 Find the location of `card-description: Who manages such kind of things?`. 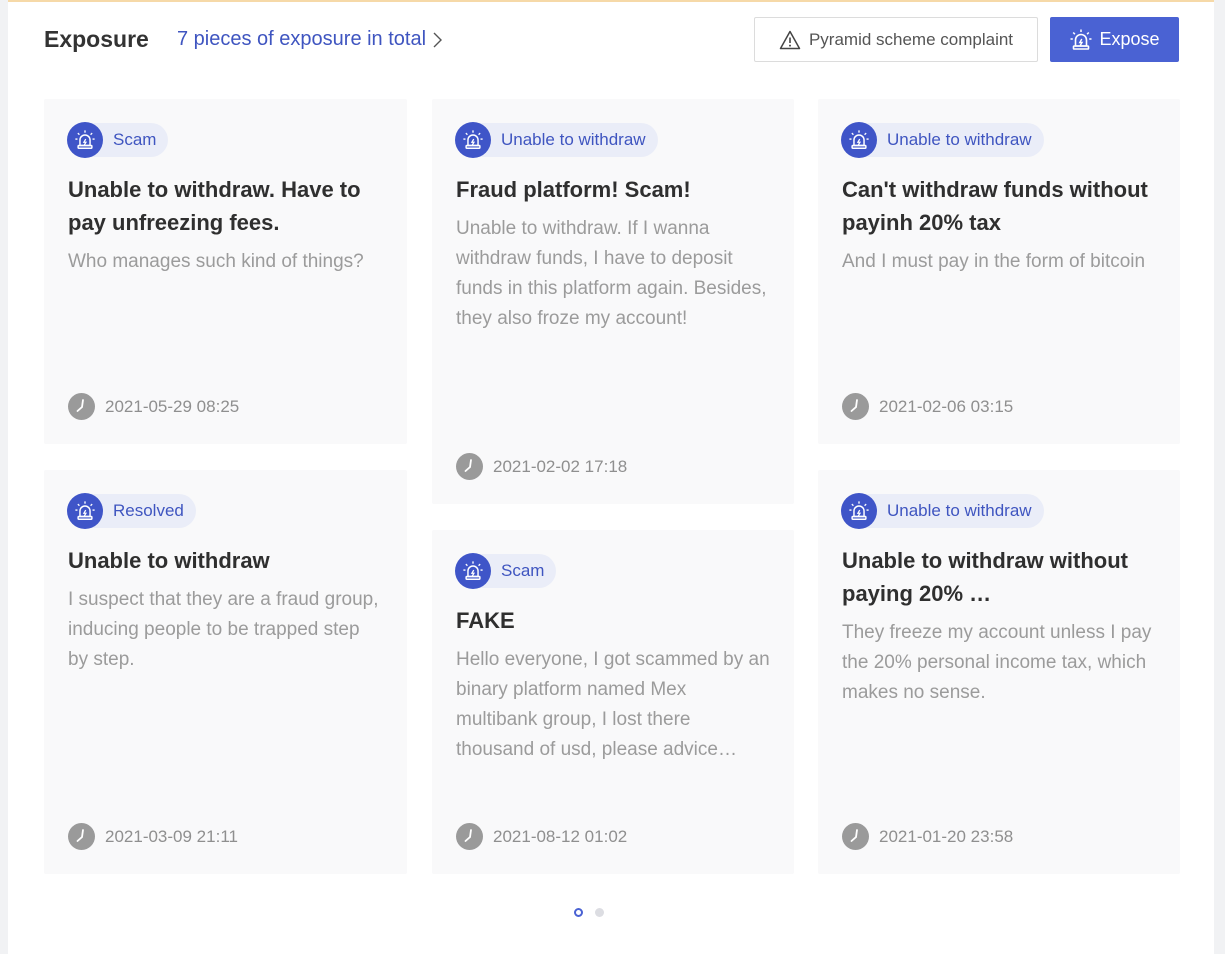

card-description: Who manages such kind of things? is located at coordinates (216, 261).